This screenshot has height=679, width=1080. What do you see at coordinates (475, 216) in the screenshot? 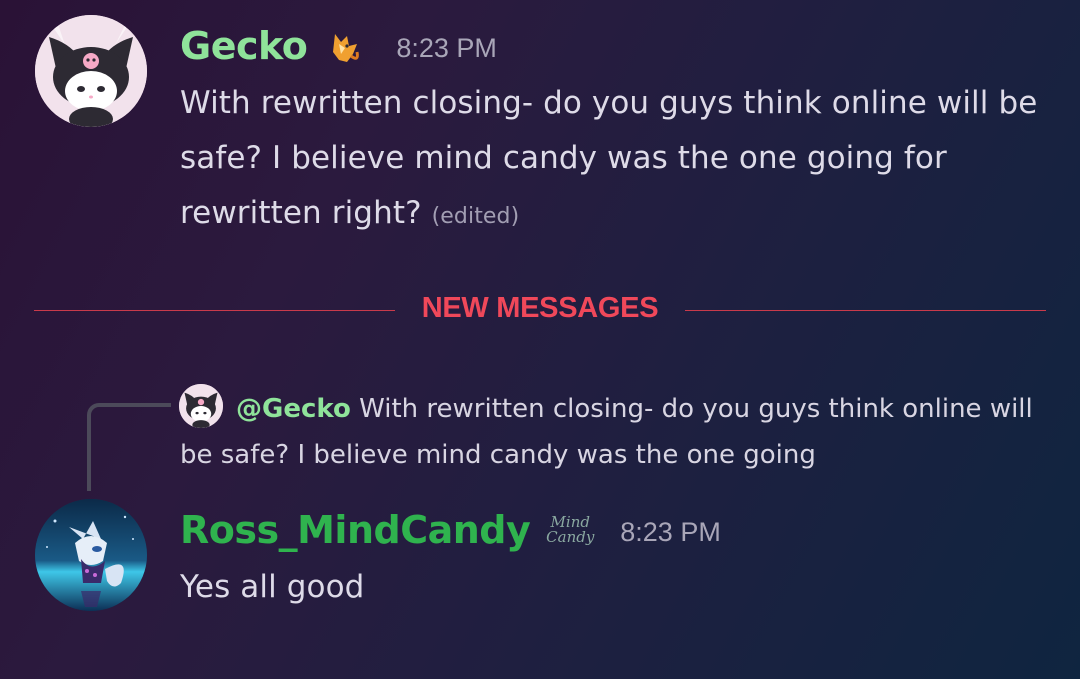
I see `edited-label: (edited)` at bounding box center [475, 216].